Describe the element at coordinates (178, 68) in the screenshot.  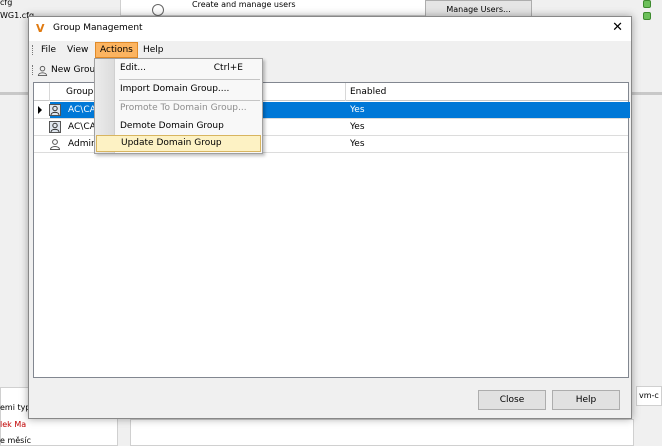
I see `menu-item-edit: Edit... Ctrl+E` at that location.